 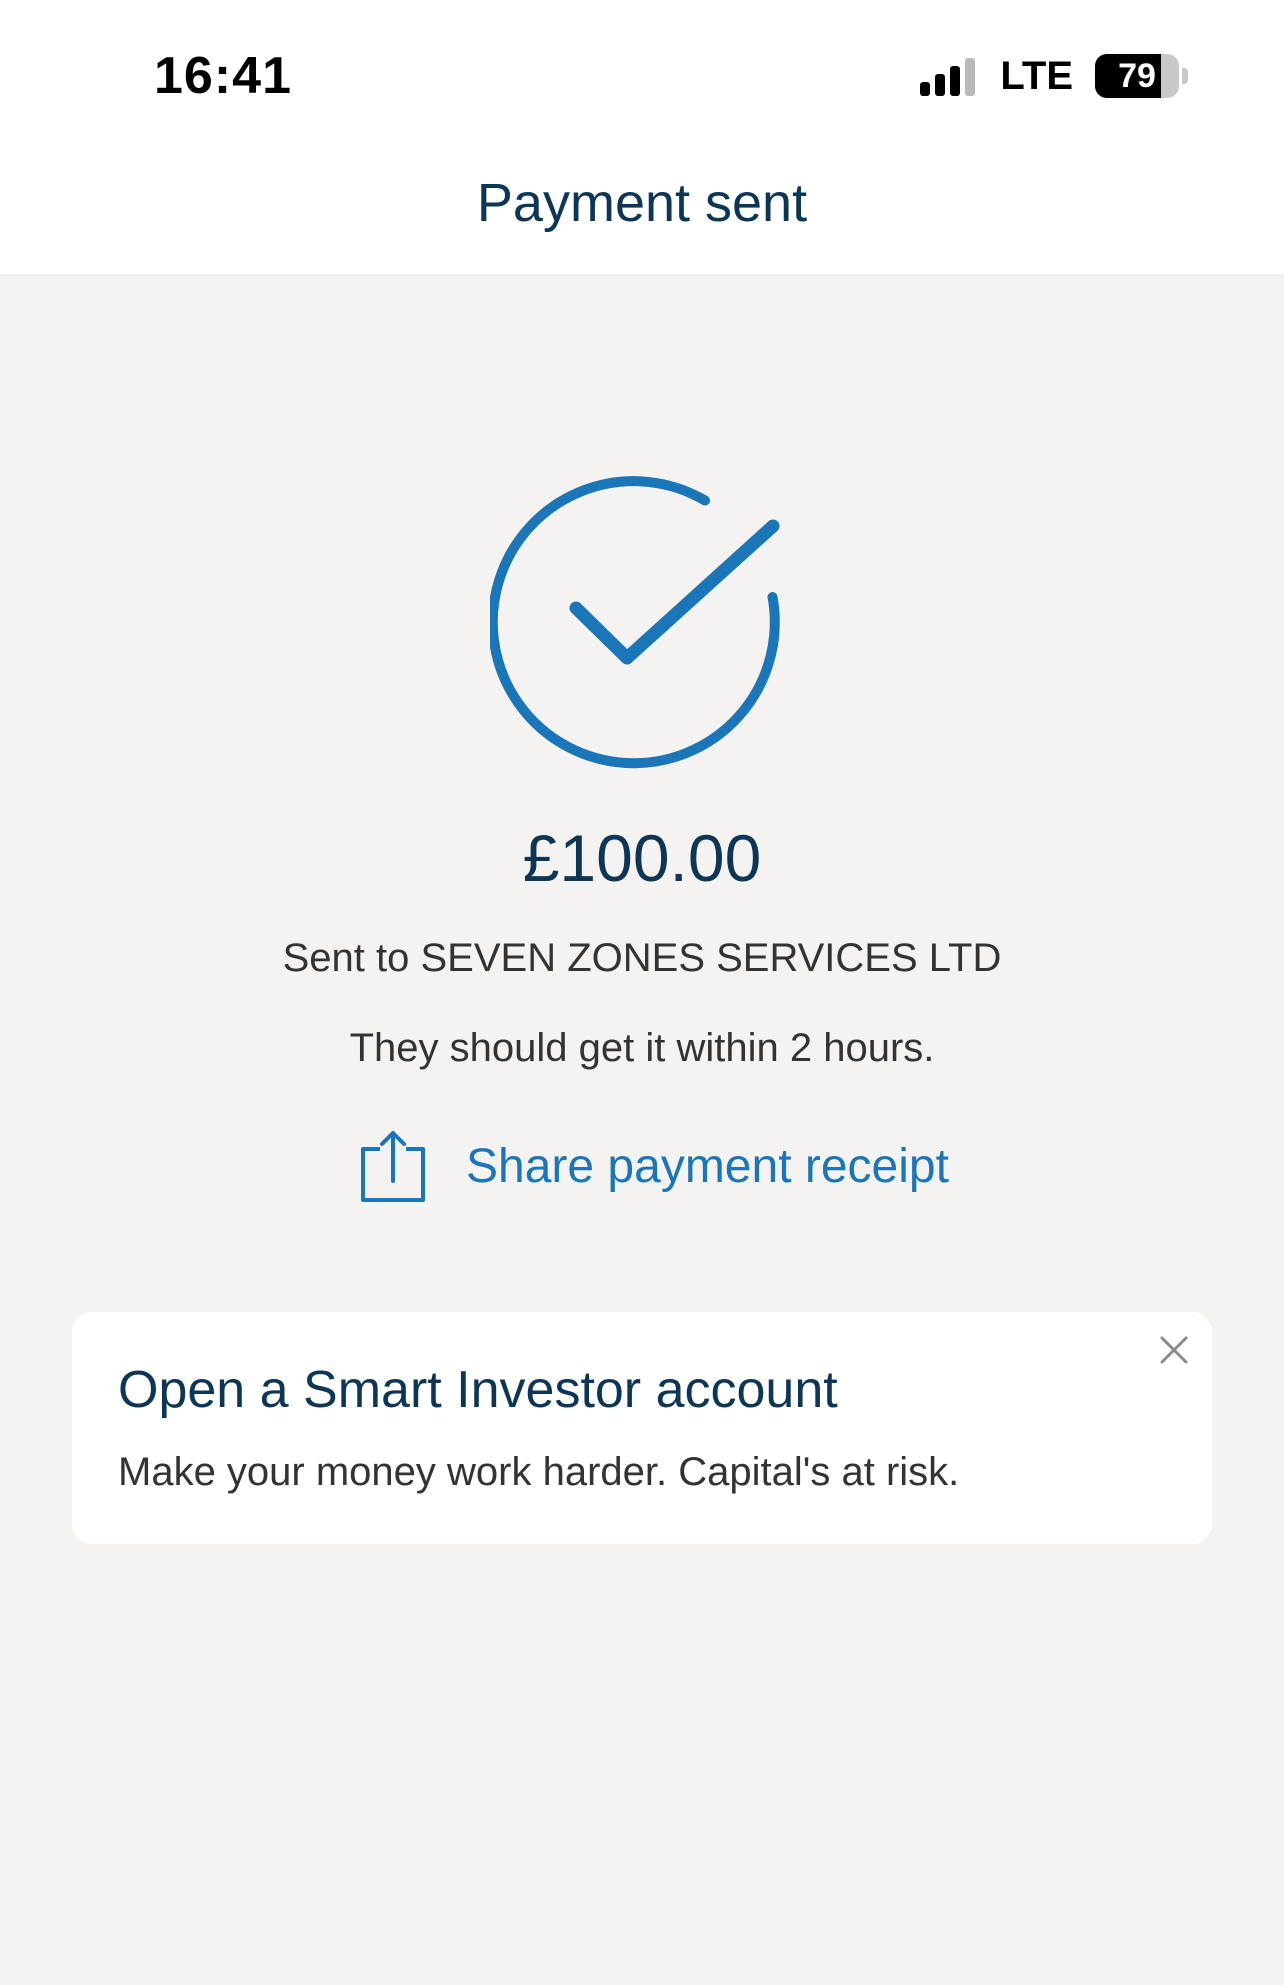 What do you see at coordinates (950, 76) in the screenshot?
I see `signal-strength-icon` at bounding box center [950, 76].